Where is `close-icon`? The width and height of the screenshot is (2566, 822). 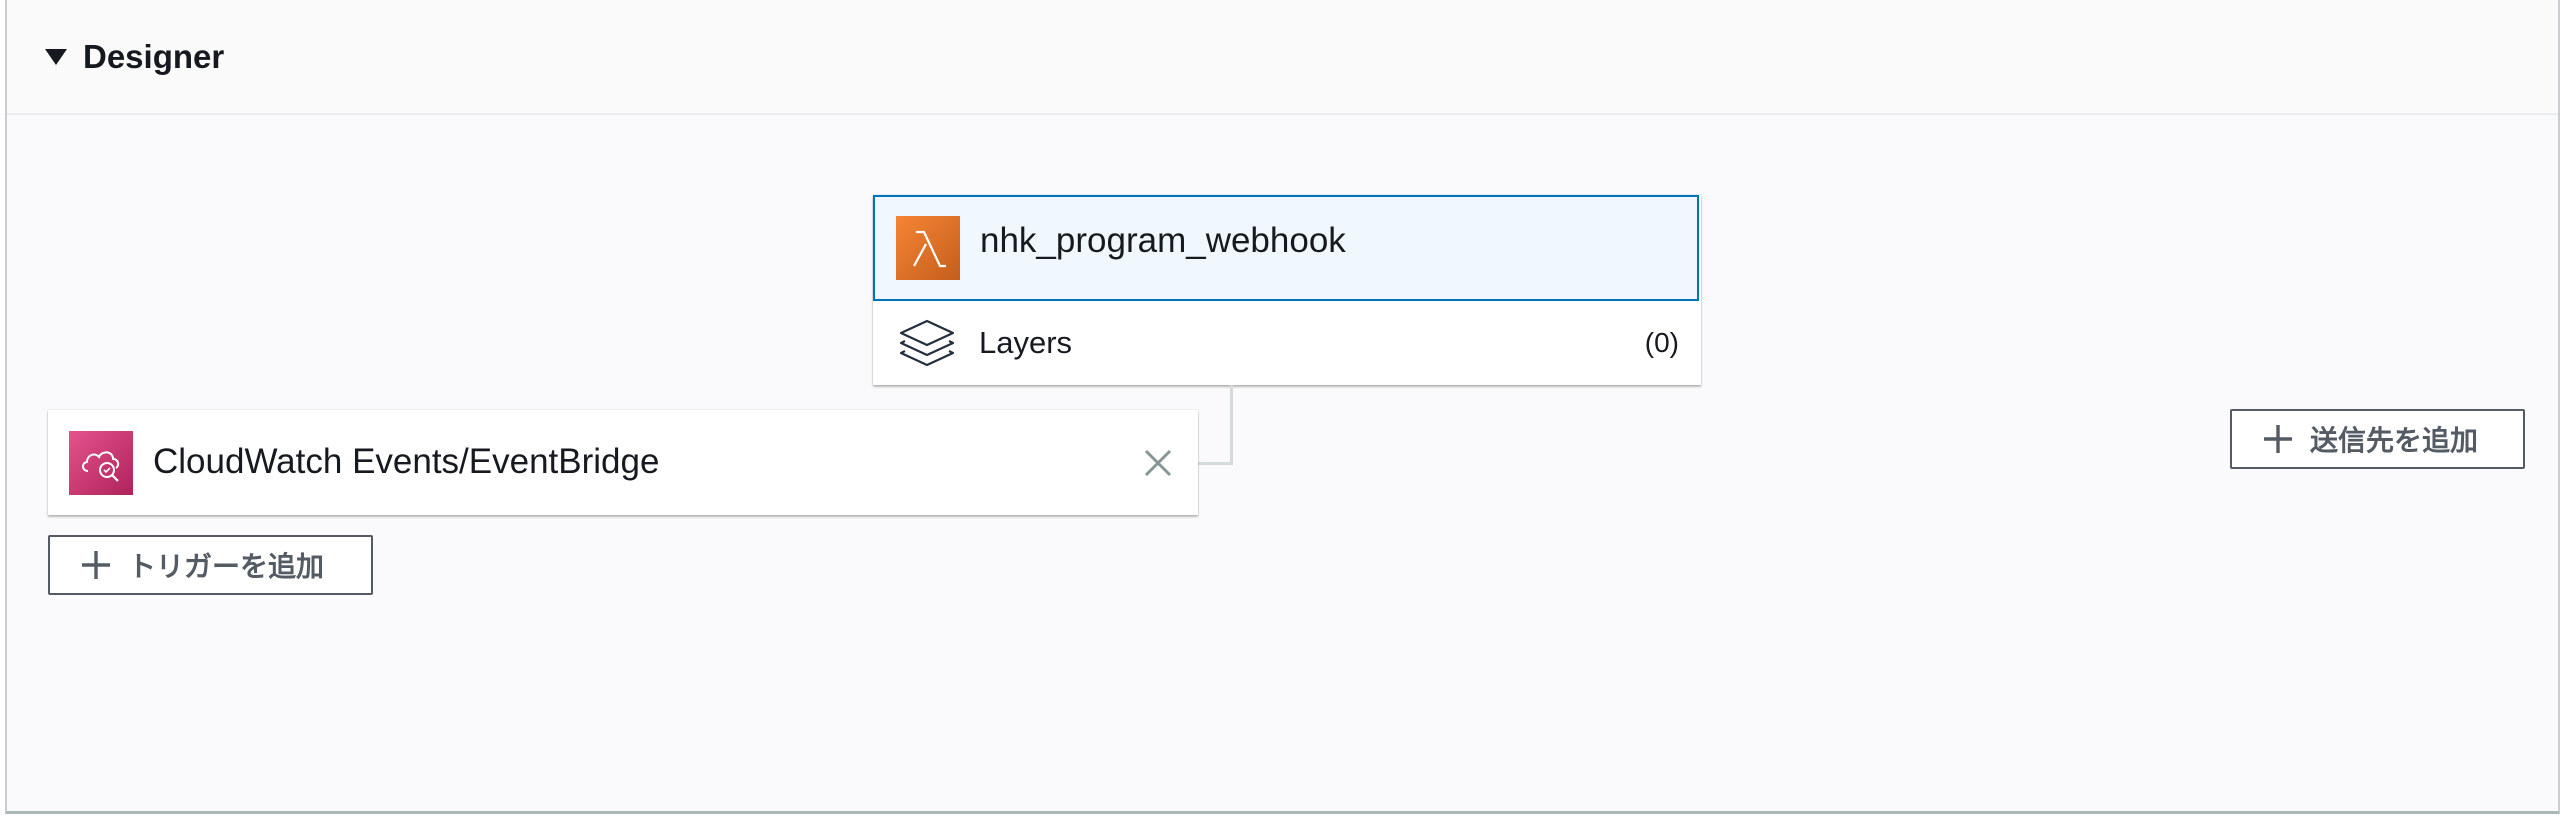
close-icon is located at coordinates (1158, 463).